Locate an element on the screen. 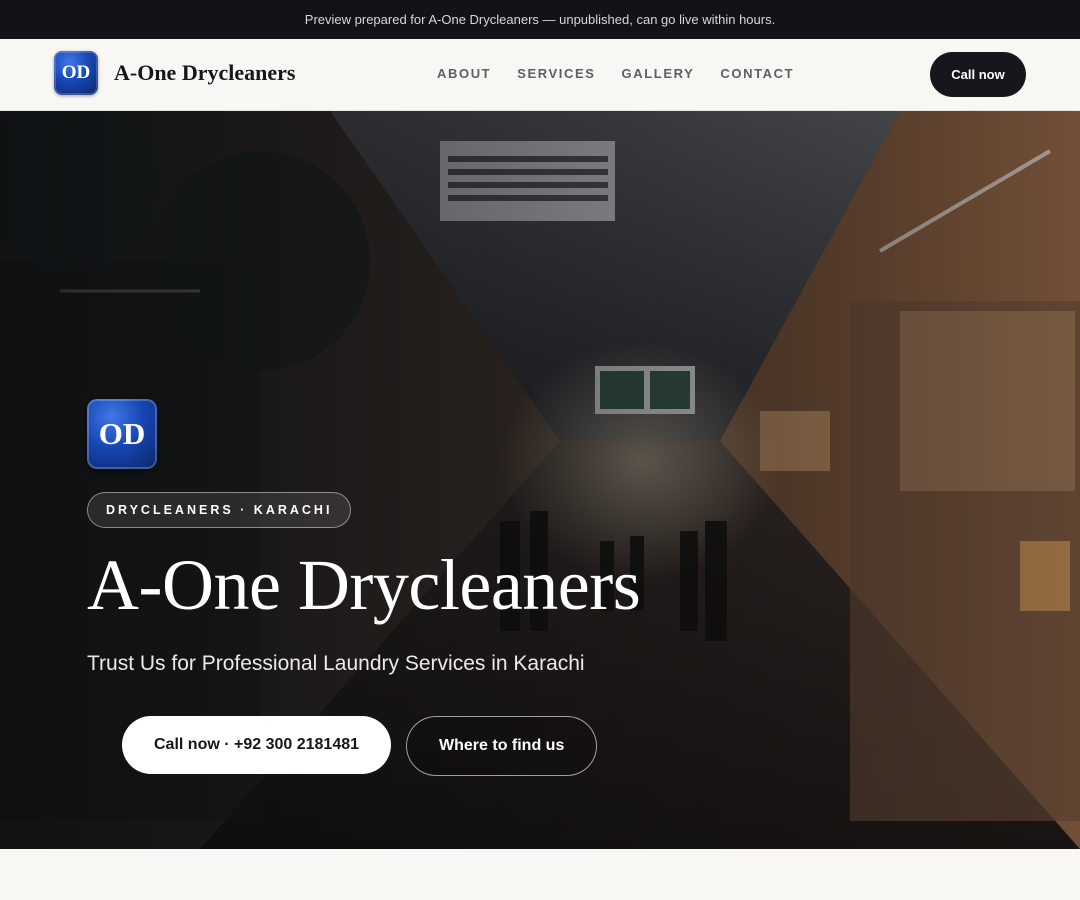 Image resolution: width=1080 pixels, height=900 pixels. main-nav: ABOUT SERVICES GALLERY CONTACT is located at coordinates (615, 73).